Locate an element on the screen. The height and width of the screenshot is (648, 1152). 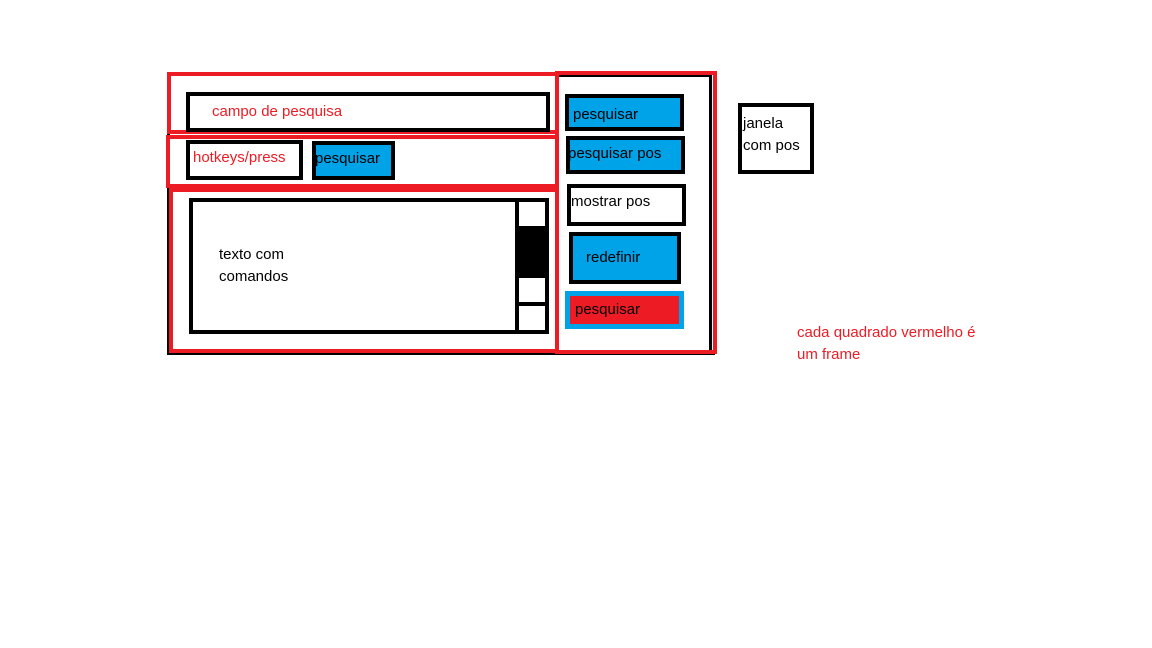
hotkeys-input-placeholder: hotkeys/press is located at coordinates (239, 157).